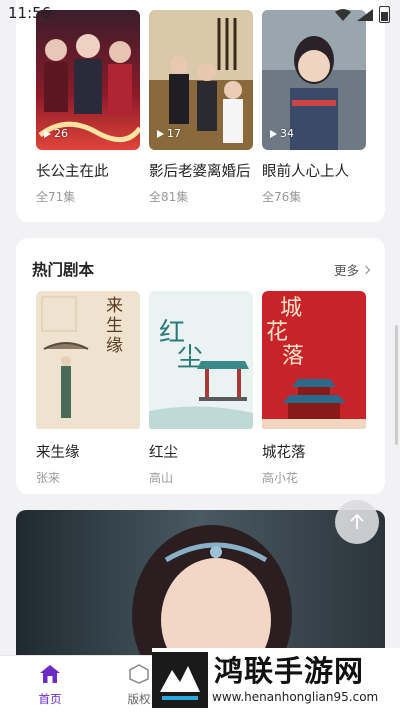 Image resolution: width=400 pixels, height=712 pixels. Describe the element at coordinates (200, 172) in the screenshot. I see `drama-title: 影后老婆离婚后` at that location.